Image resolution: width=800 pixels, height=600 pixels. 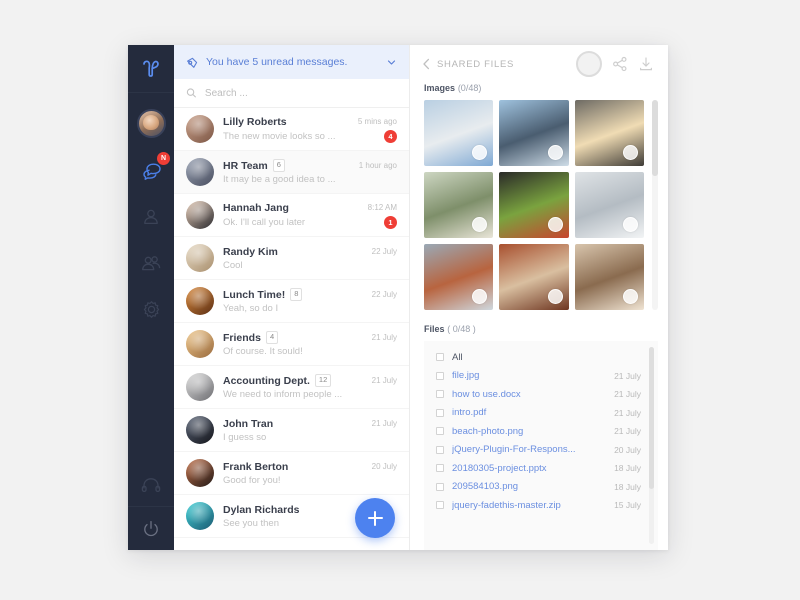 What do you see at coordinates (291, 62) in the screenshot?
I see `unread-banner: You have 5 unread messages.` at bounding box center [291, 62].